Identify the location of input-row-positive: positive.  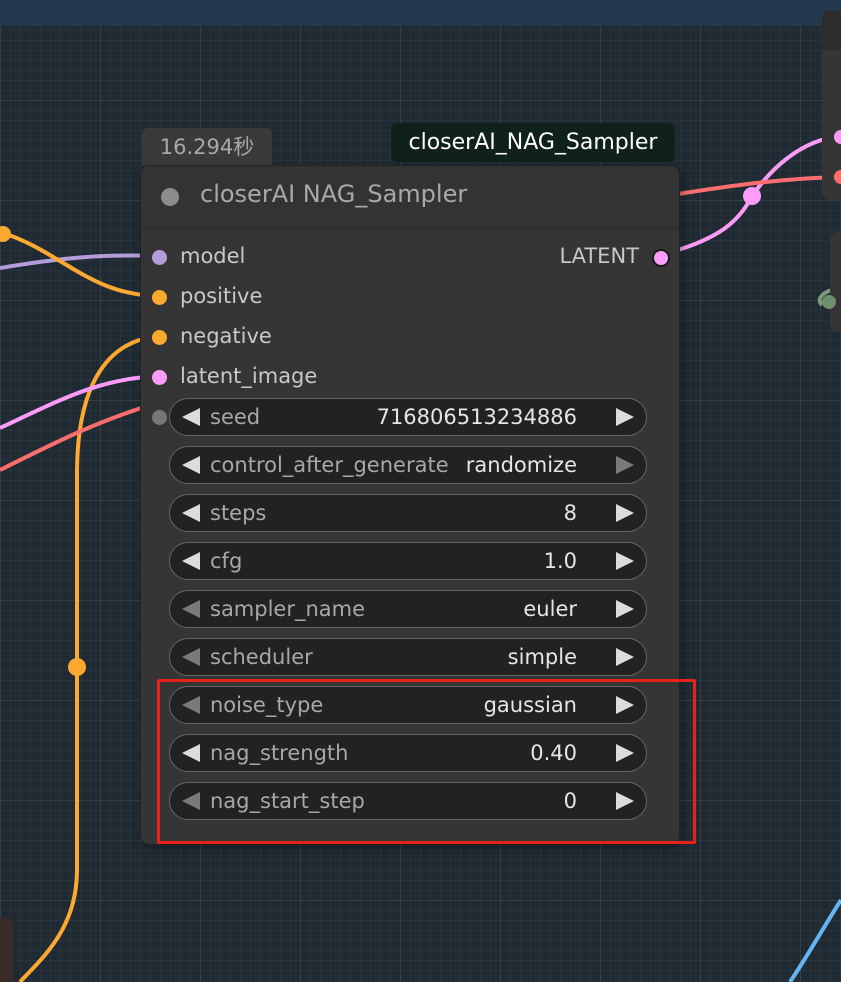
(410, 297).